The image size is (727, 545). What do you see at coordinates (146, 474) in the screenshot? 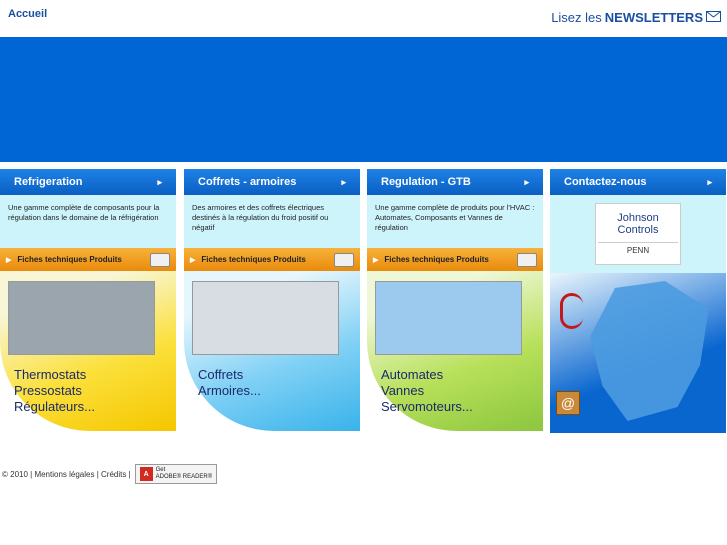
I see `pdf-icon: A` at bounding box center [146, 474].